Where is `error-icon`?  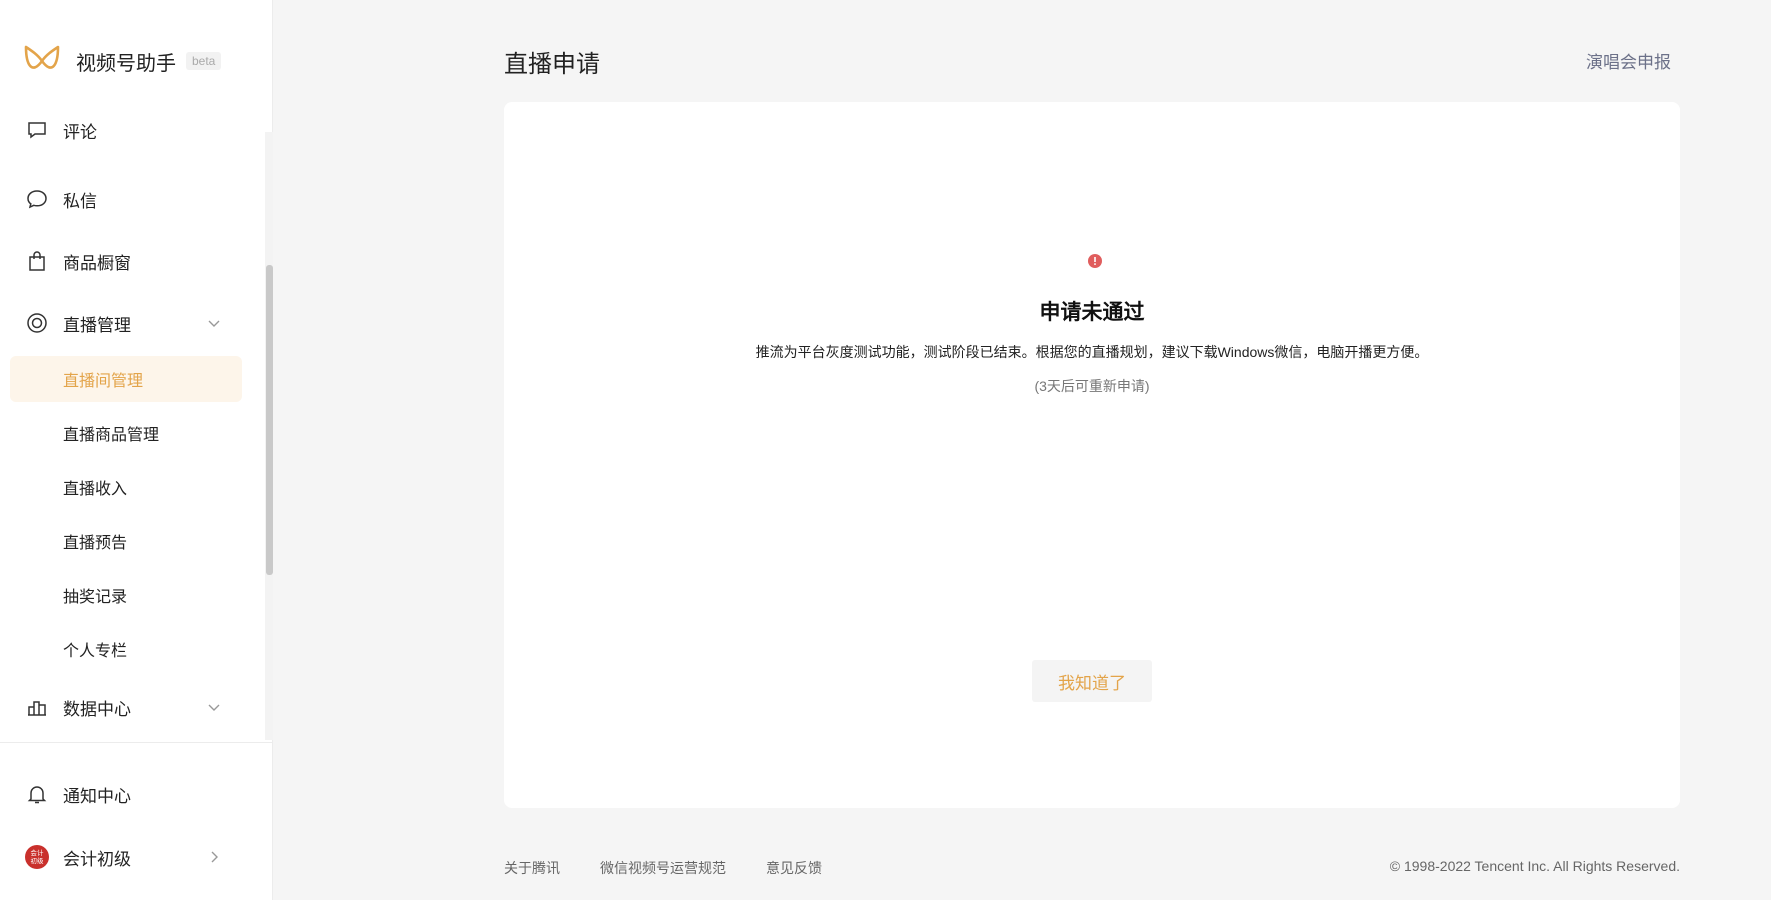
error-icon is located at coordinates (1095, 261).